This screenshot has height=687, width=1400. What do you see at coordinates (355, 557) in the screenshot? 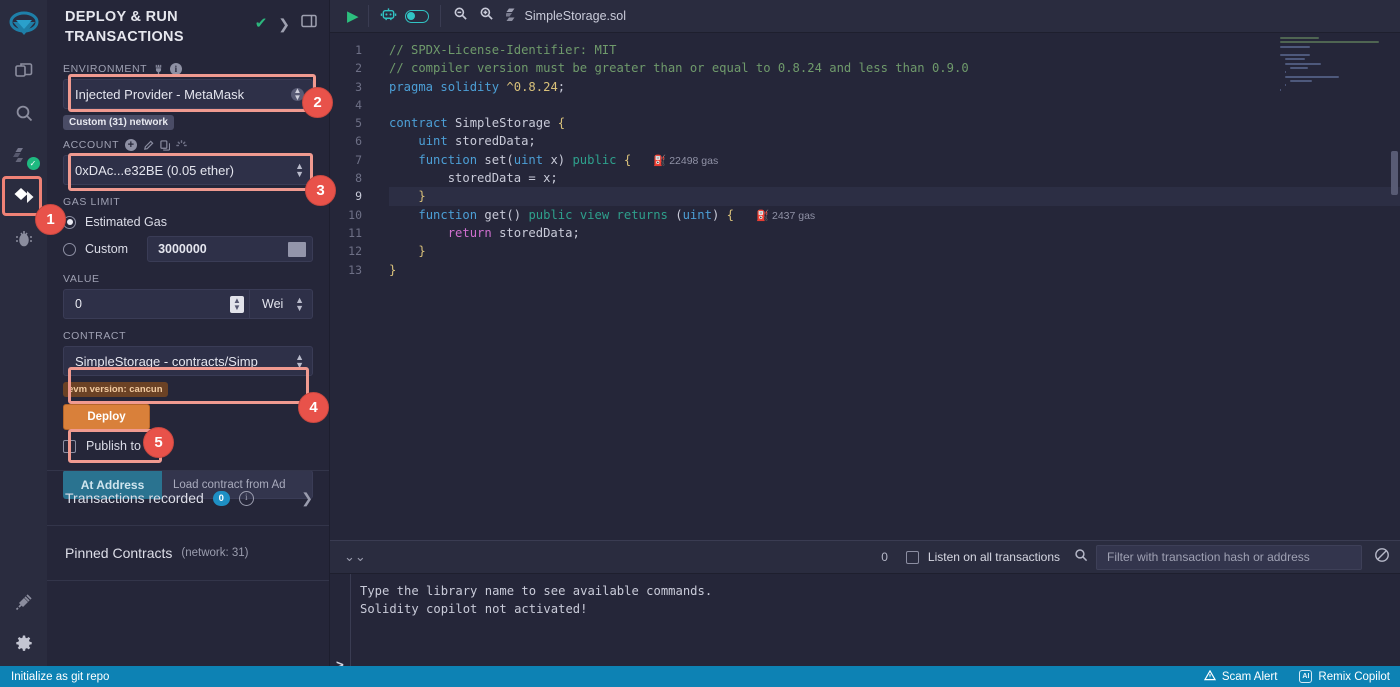
I see `collapse-terminal-icon: ⌄⌄` at bounding box center [355, 557].